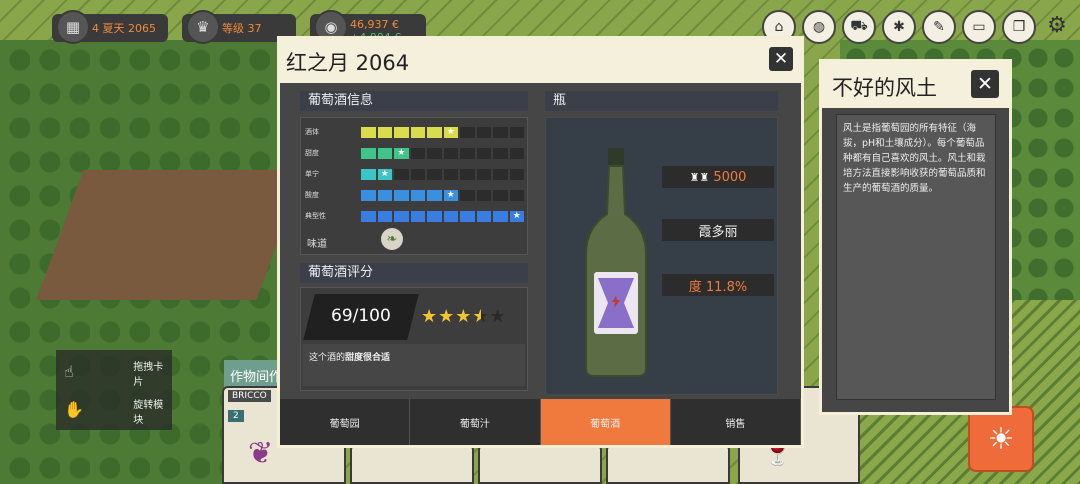 The height and width of the screenshot is (484, 1080). I want to click on tab-vineyard: 葡萄园, so click(345, 422).